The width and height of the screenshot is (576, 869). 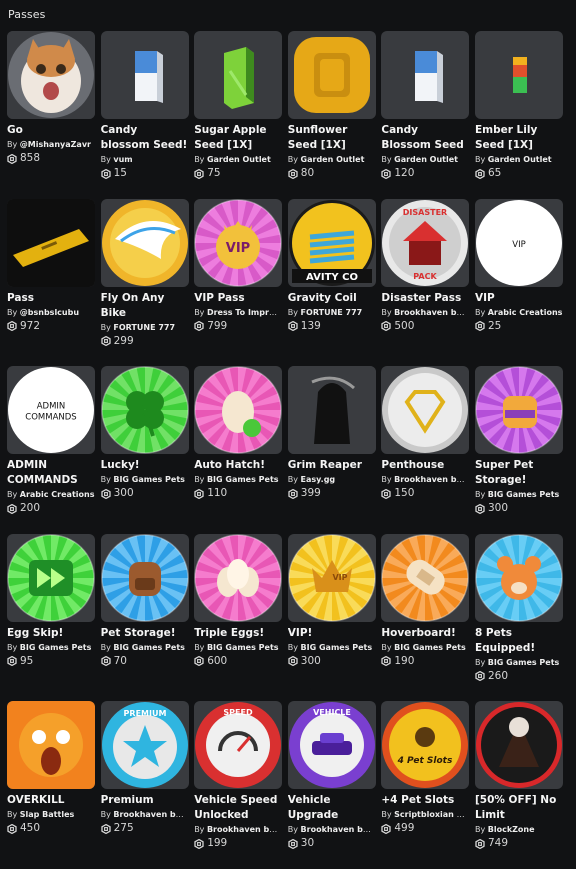 I want to click on reaper-icon, so click(x=331, y=410).